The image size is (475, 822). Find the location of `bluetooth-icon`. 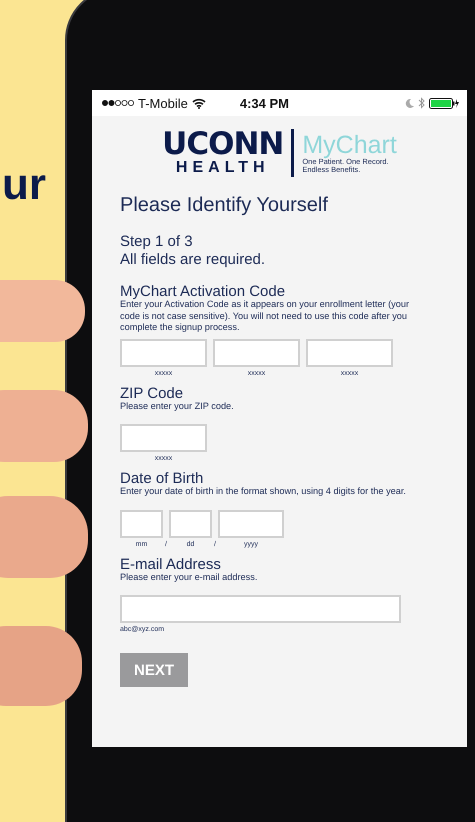

bluetooth-icon is located at coordinates (421, 103).